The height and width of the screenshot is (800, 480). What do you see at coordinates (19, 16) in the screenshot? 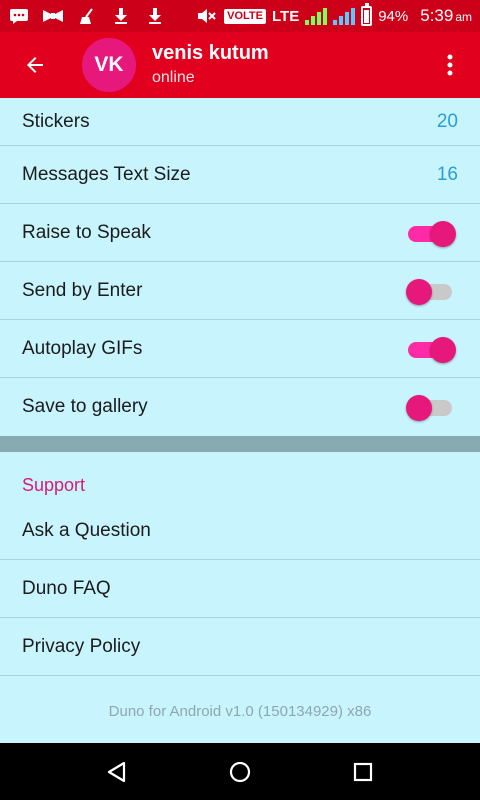
I see `message-icon` at bounding box center [19, 16].